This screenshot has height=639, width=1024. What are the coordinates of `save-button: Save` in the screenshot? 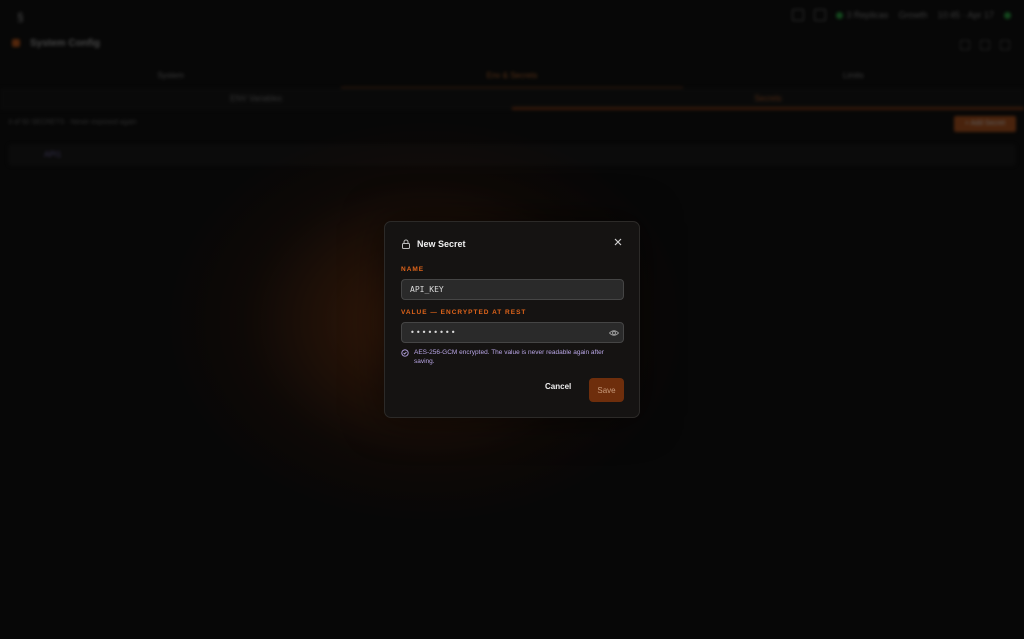 It's located at (606, 390).